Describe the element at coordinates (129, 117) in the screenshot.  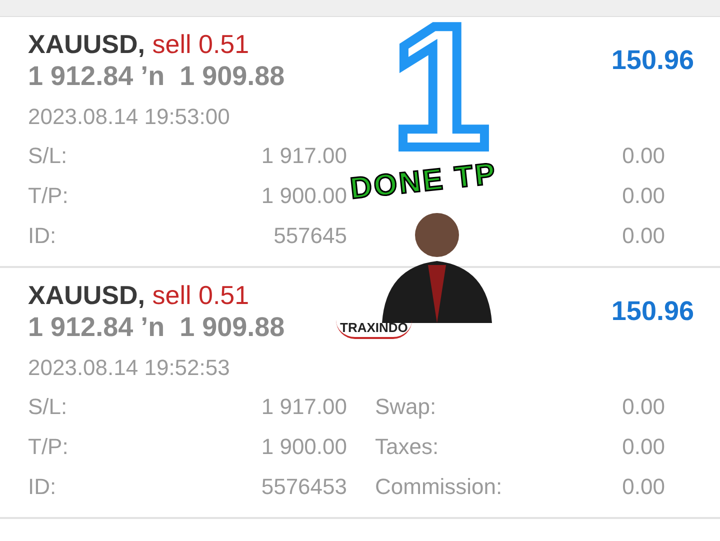
I see `trade-time: 2023.08.14 19:53:00` at that location.